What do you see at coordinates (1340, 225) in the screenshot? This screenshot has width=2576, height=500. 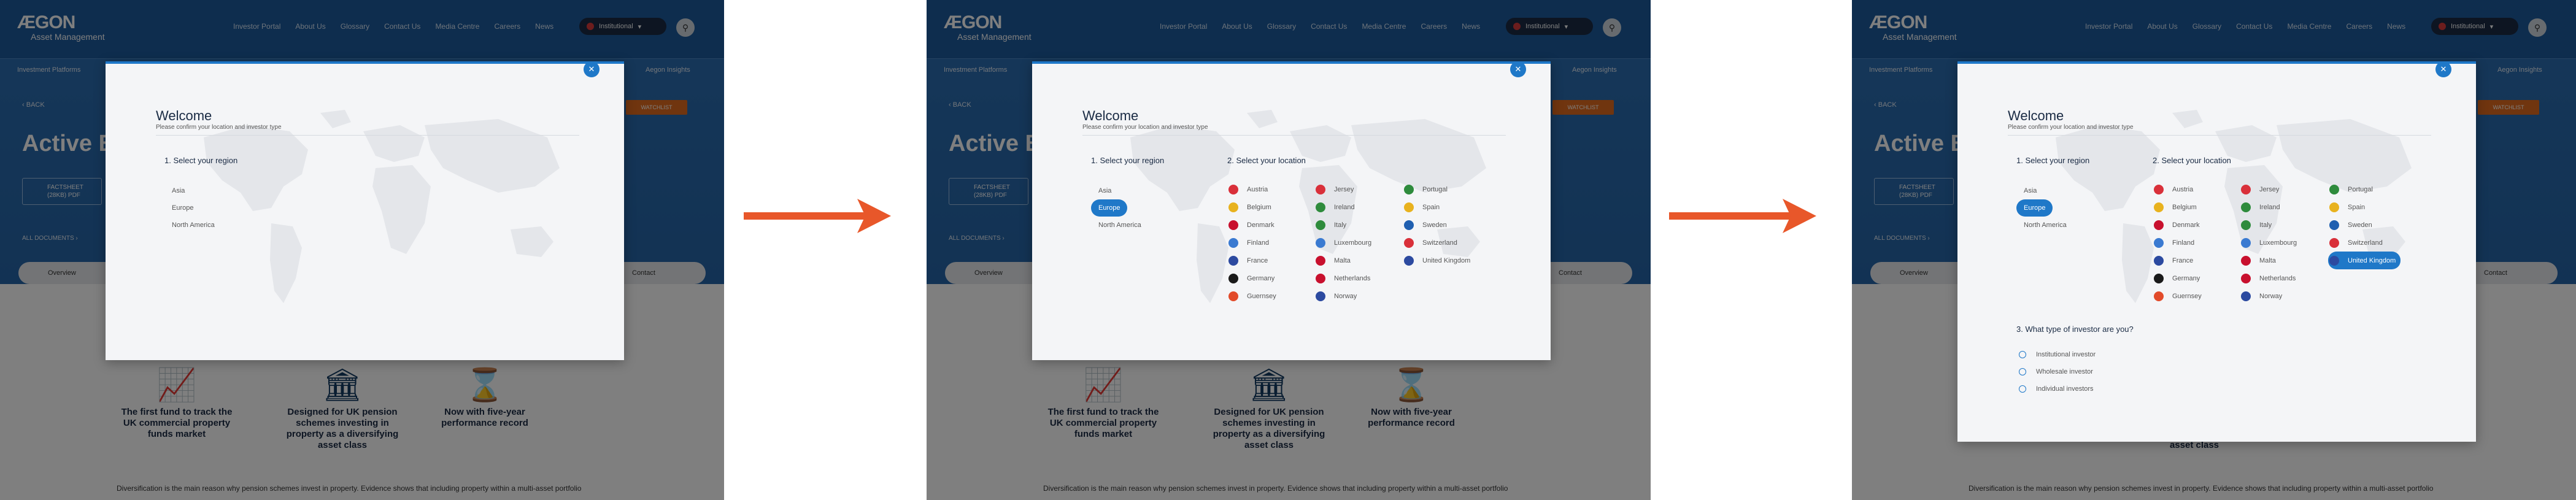 I see `location-label: Italy` at bounding box center [1340, 225].